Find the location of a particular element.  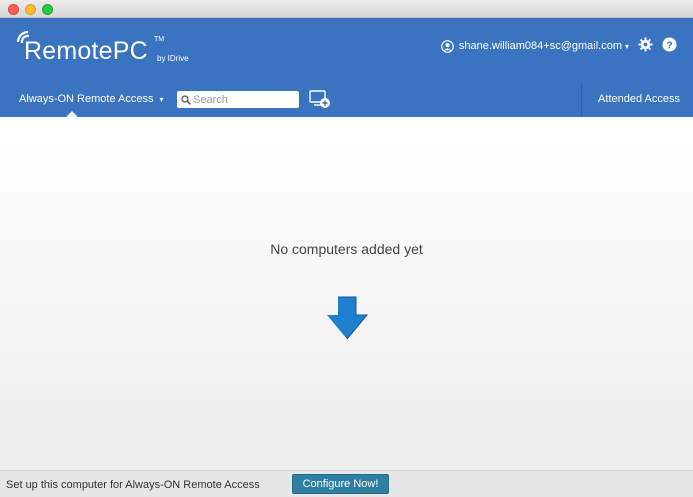

remotepc-logo: RemotePC TM by IDrive is located at coordinates (114, 50).